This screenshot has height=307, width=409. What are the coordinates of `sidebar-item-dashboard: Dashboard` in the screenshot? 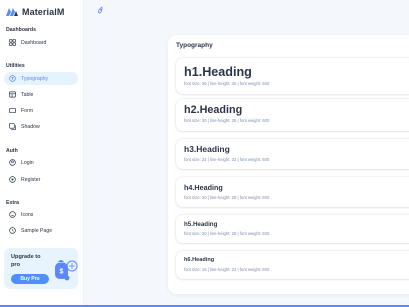 It's located at (41, 42).